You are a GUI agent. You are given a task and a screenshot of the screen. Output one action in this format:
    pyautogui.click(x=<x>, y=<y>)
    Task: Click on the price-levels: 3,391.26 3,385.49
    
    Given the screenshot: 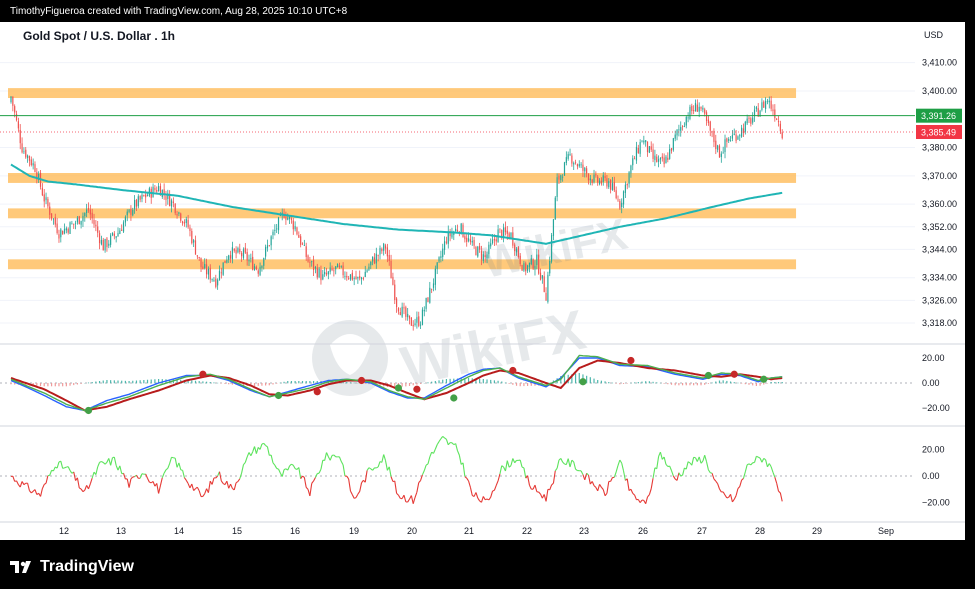 What is the action you would take?
    pyautogui.click(x=481, y=124)
    